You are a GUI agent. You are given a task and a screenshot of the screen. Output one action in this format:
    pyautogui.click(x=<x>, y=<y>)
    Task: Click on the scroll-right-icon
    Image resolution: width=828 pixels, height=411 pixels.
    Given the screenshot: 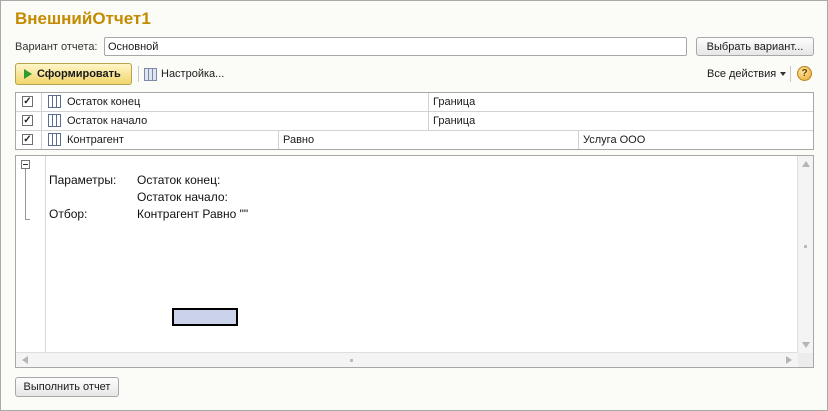 What is the action you would take?
    pyautogui.click(x=789, y=360)
    